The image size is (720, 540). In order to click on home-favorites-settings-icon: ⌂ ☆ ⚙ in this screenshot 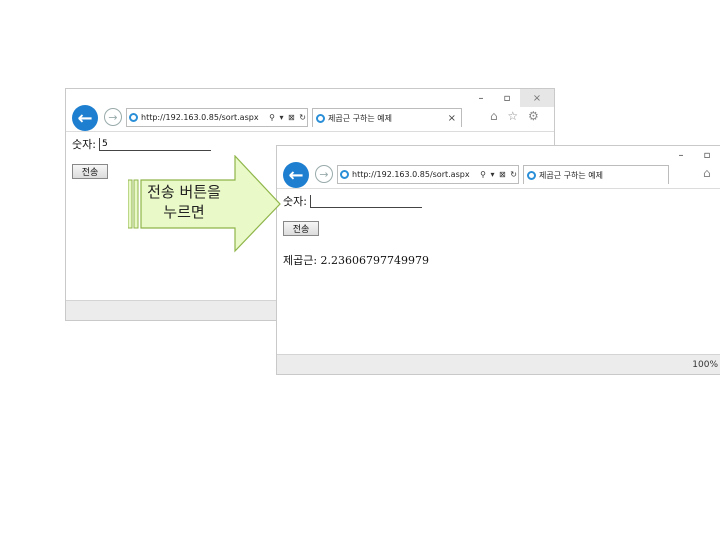, I will do `click(516, 116)`.